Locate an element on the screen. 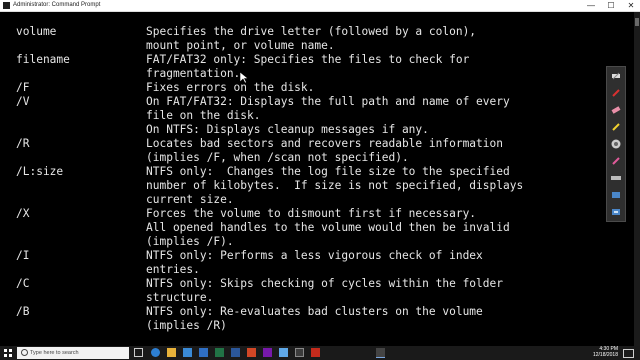 The image size is (640, 360). onenote-icon is located at coordinates (267, 352).